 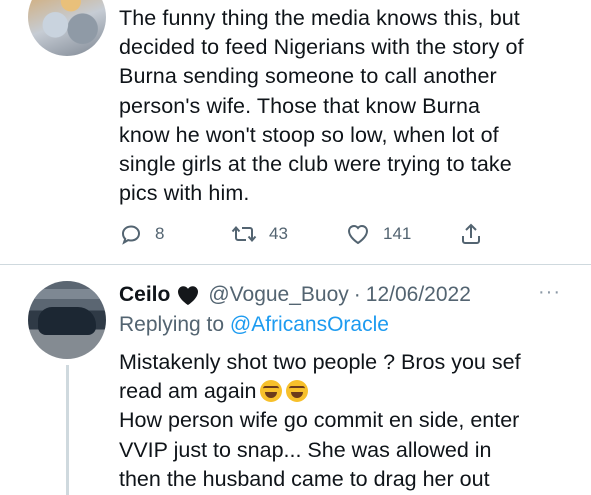 What do you see at coordinates (378, 234) in the screenshot?
I see `like-button: 141` at bounding box center [378, 234].